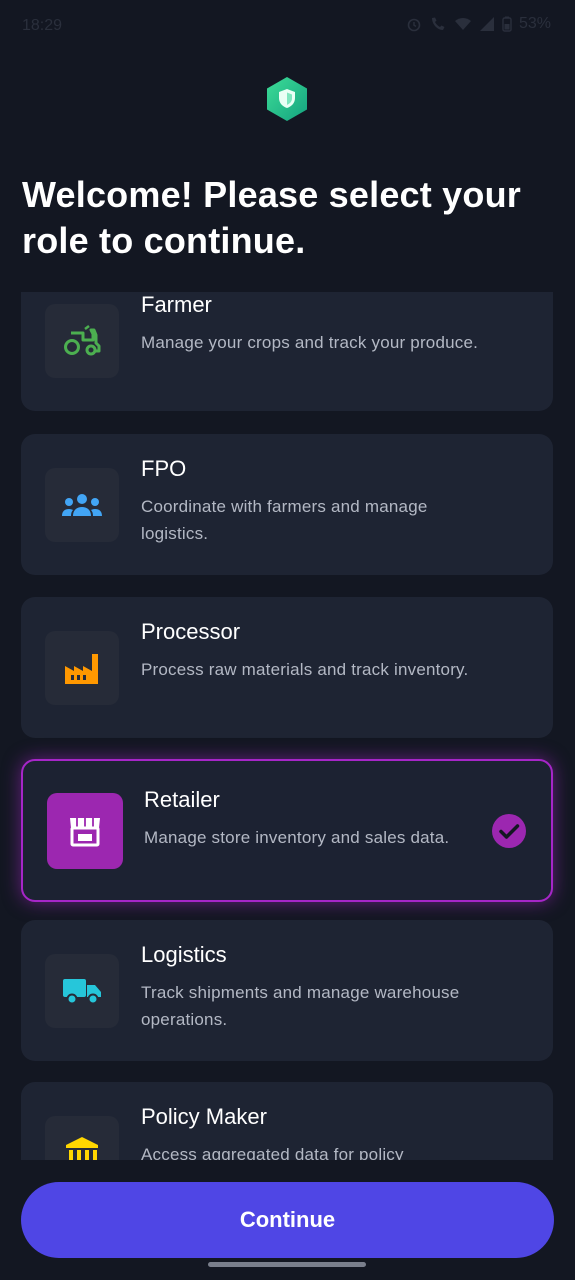 This screenshot has height=1280, width=575. Describe the element at coordinates (287, 1220) in the screenshot. I see `continue-button: Continue` at that location.